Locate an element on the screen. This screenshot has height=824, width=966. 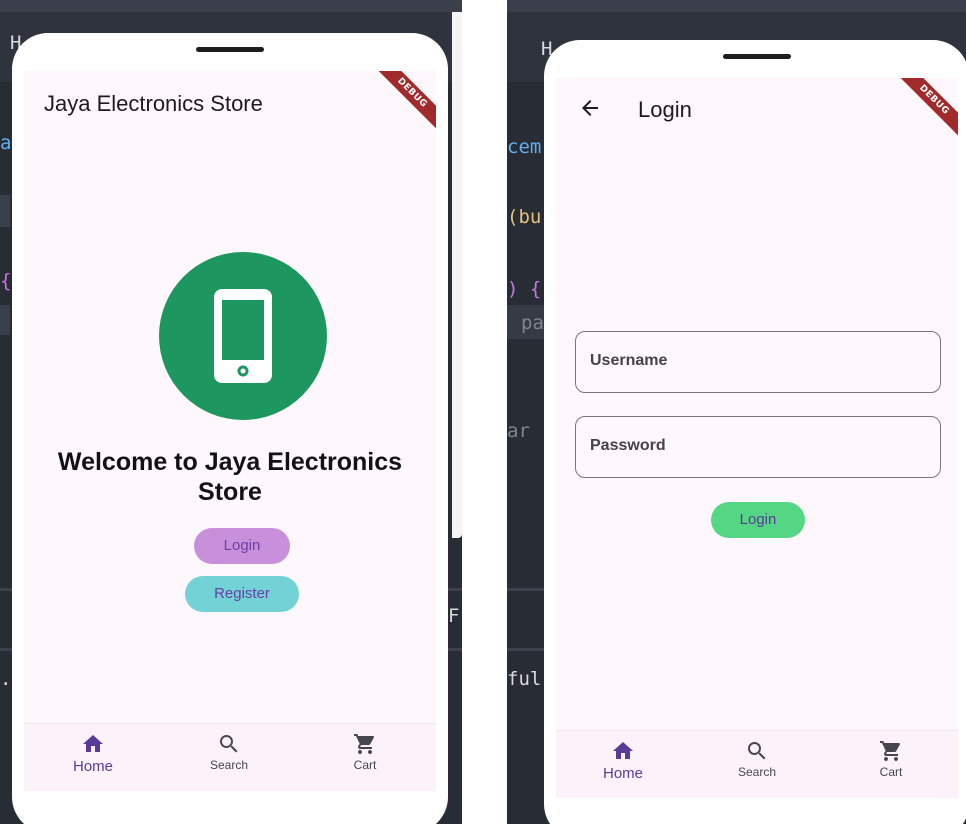
home-login-button: Login is located at coordinates (242, 546).